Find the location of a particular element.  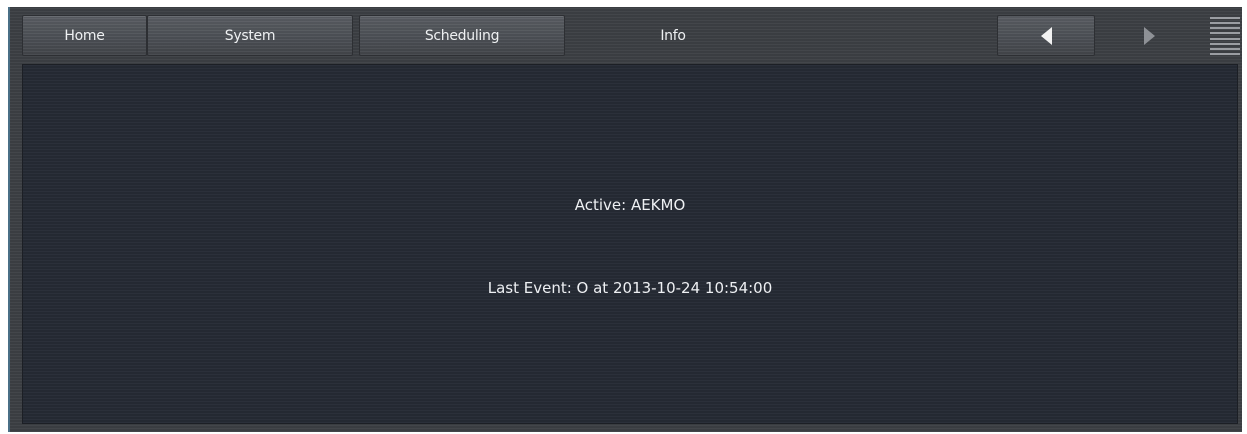

tab-scheduling-label: Scheduling is located at coordinates (462, 35).